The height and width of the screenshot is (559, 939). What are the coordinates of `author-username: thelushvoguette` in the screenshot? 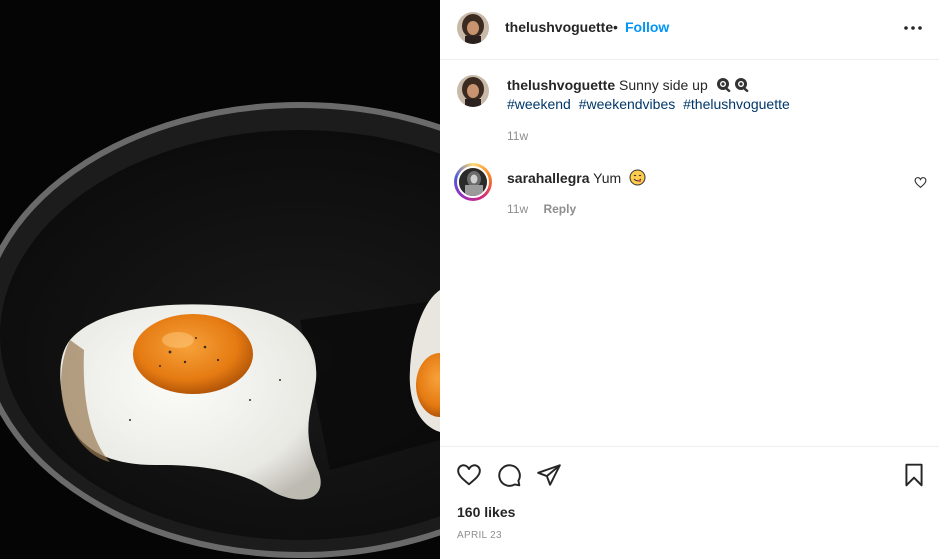 It's located at (559, 27).